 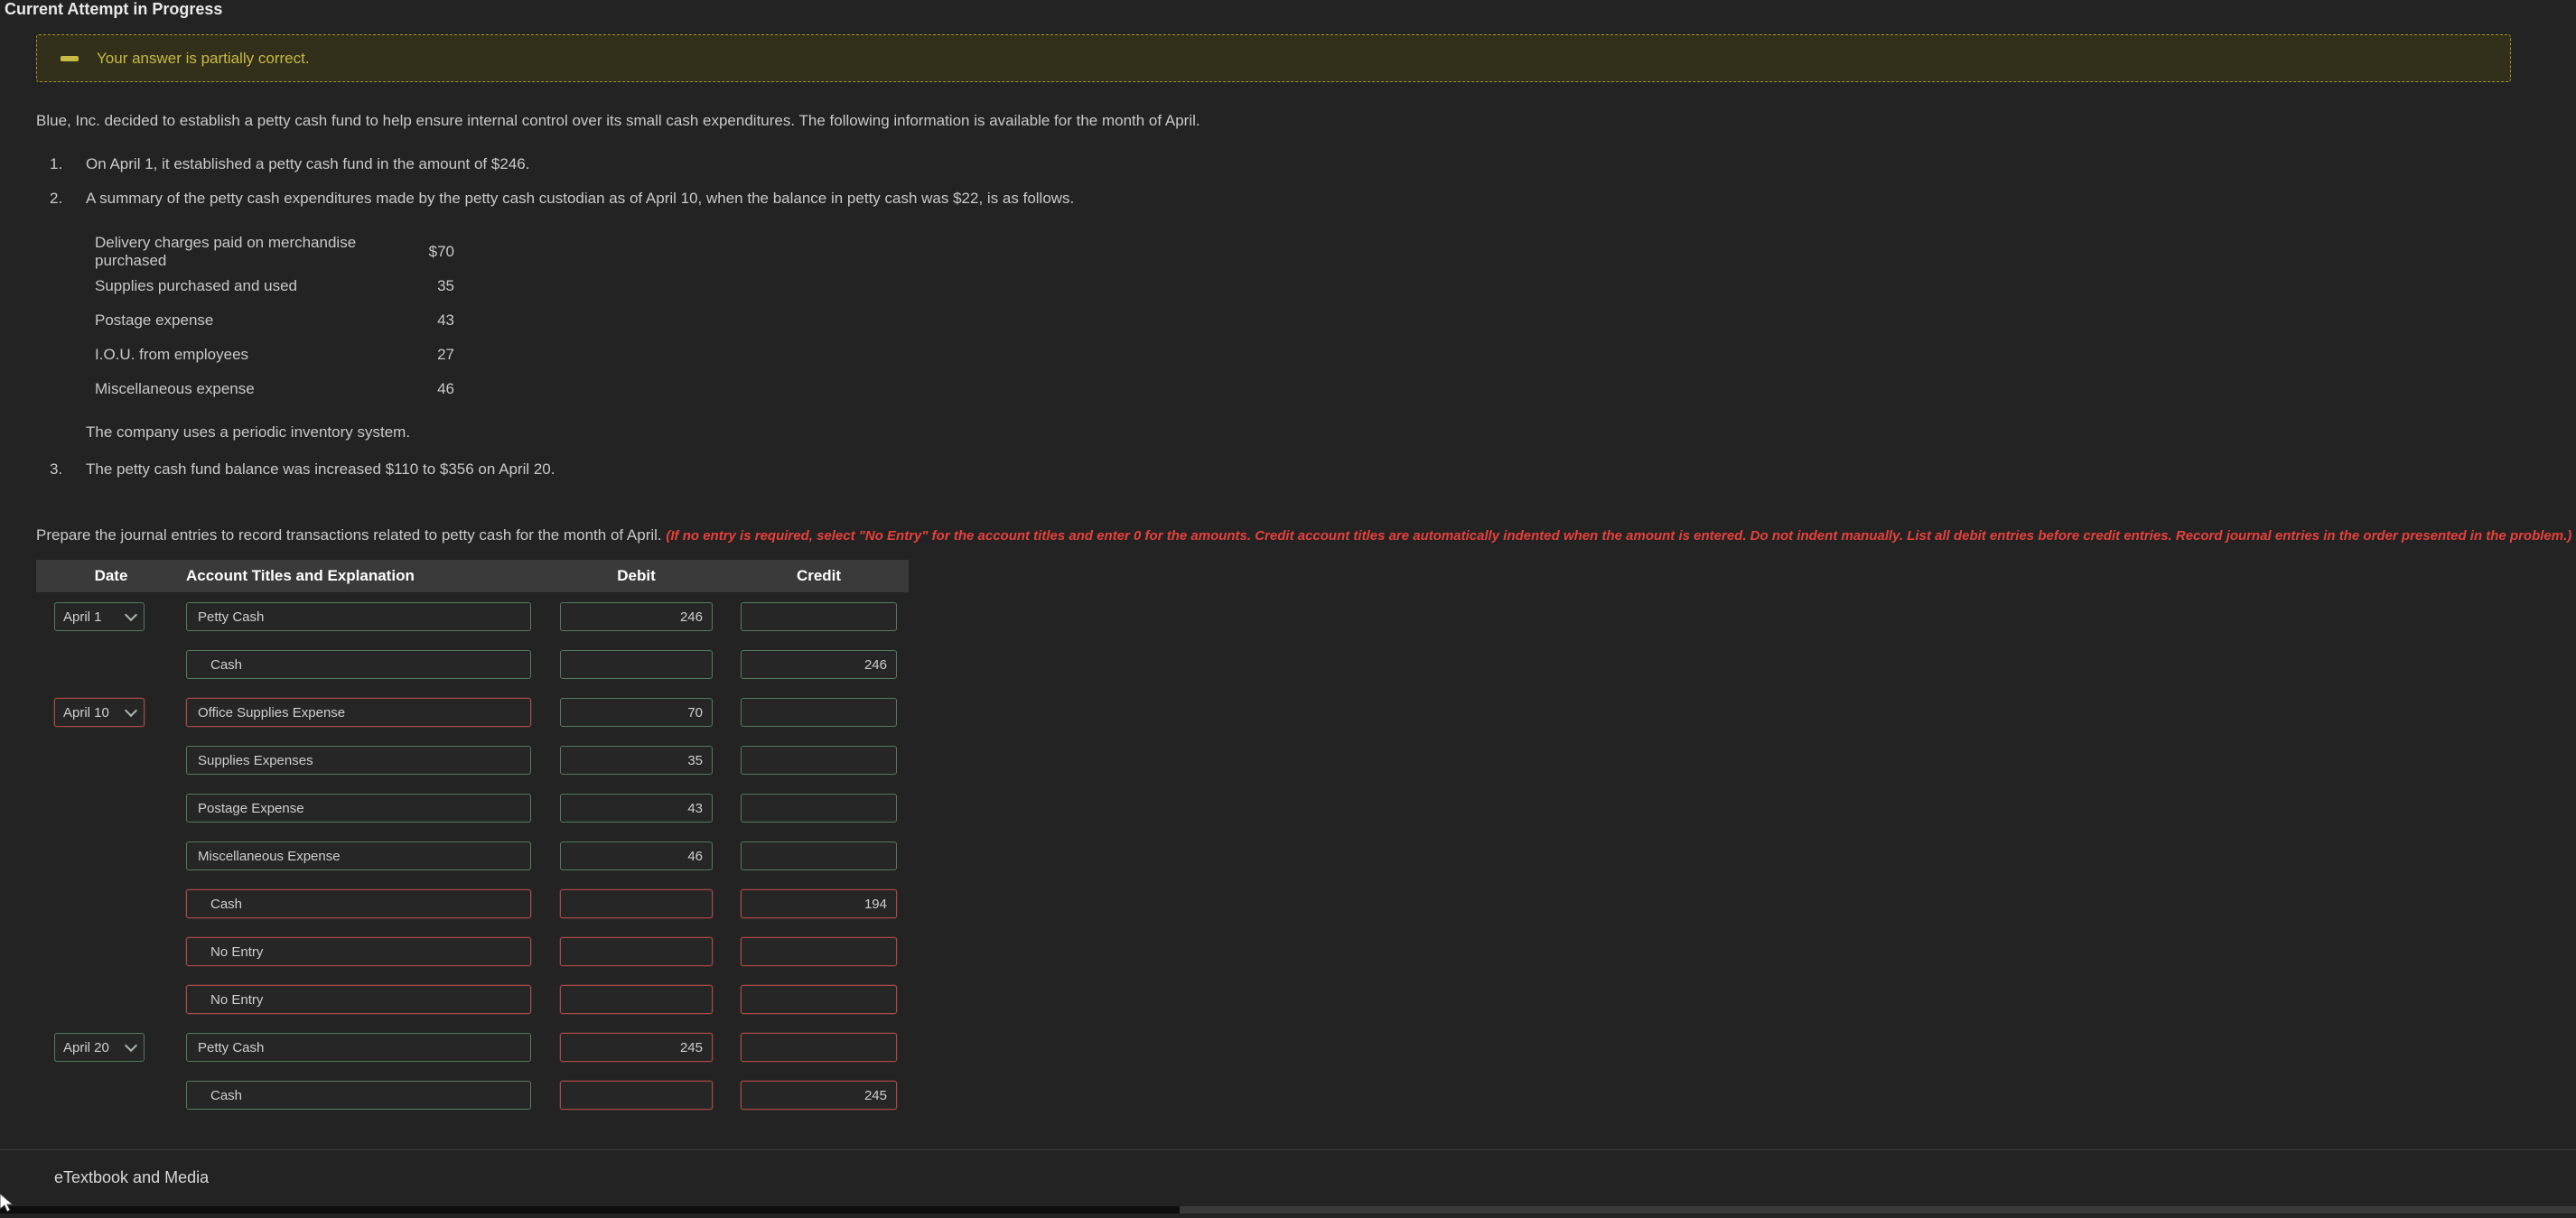 I want to click on expenditure-row: Miscellaneous expense 46, so click(x=274, y=389).